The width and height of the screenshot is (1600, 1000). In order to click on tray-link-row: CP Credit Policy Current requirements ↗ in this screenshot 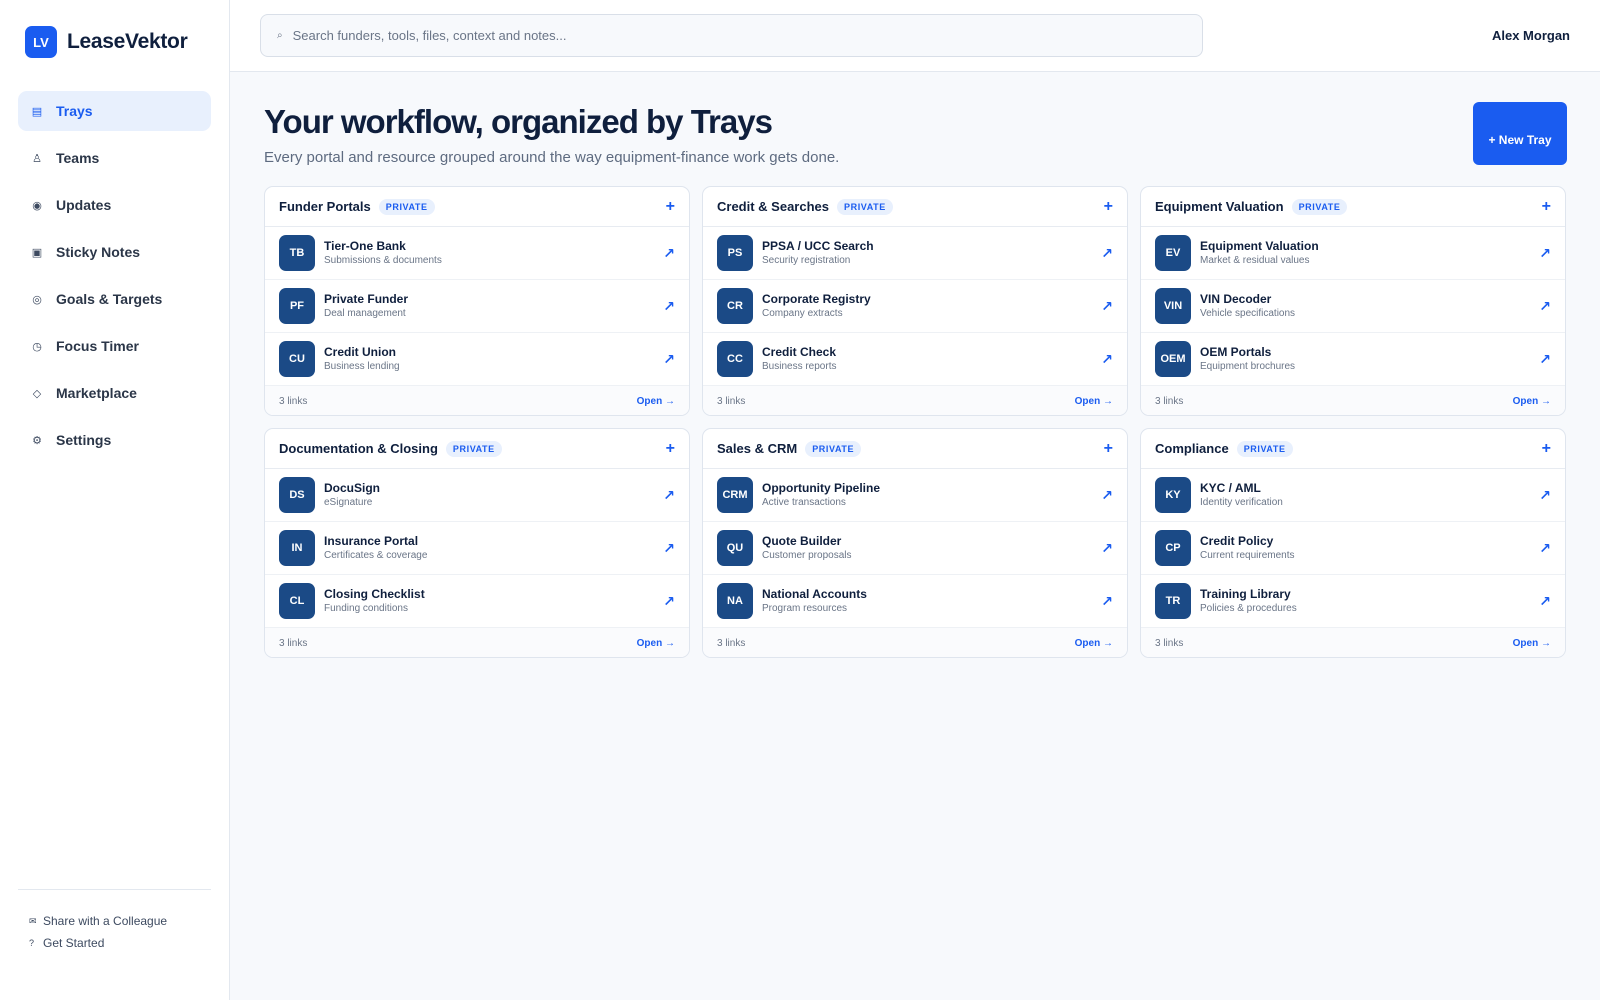, I will do `click(1353, 548)`.